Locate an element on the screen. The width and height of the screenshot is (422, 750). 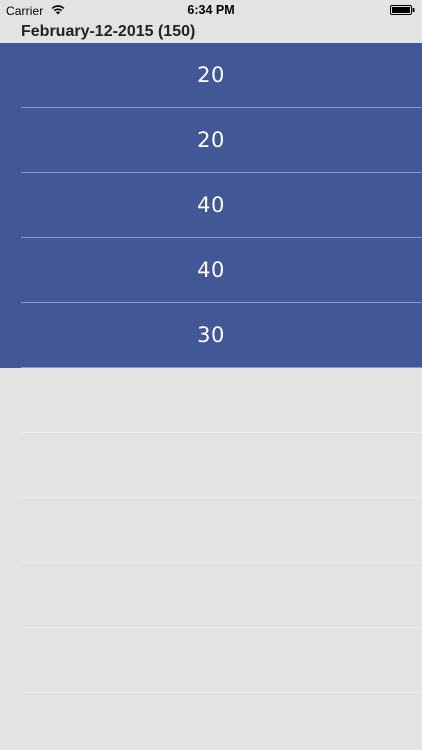
row-value: 30 is located at coordinates (211, 335).